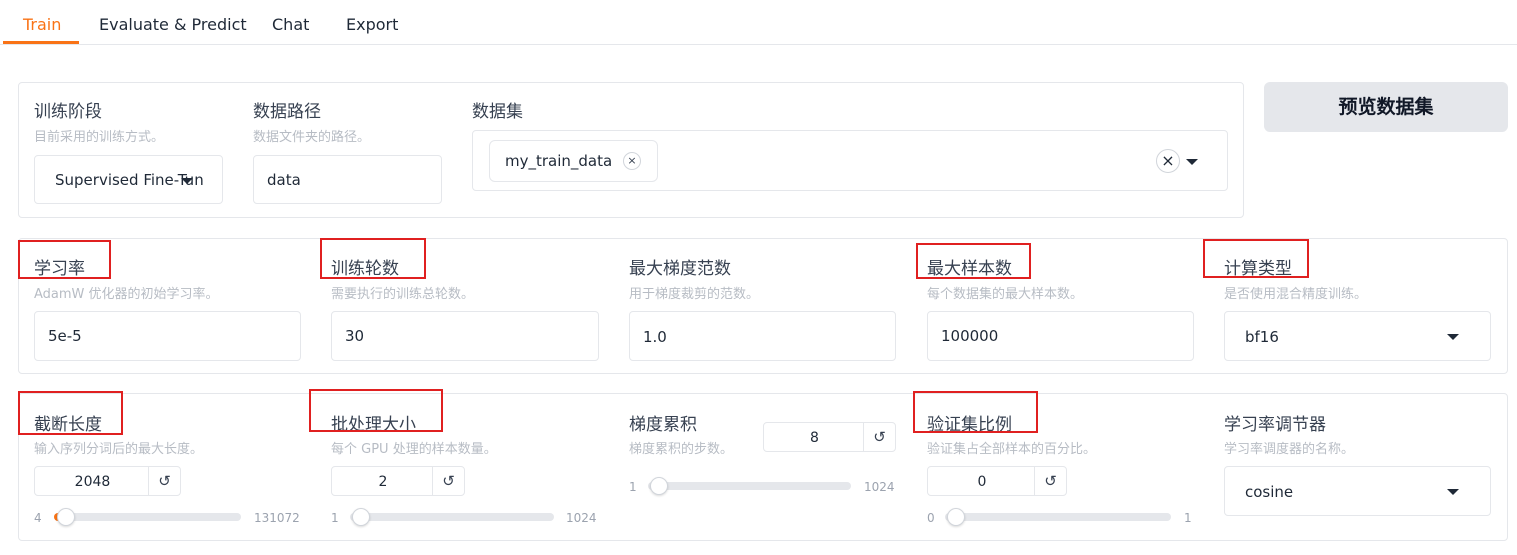 The width and height of the screenshot is (1517, 555). Describe the element at coordinates (284, 180) in the screenshot. I see `dataset-dir-value: data` at that location.